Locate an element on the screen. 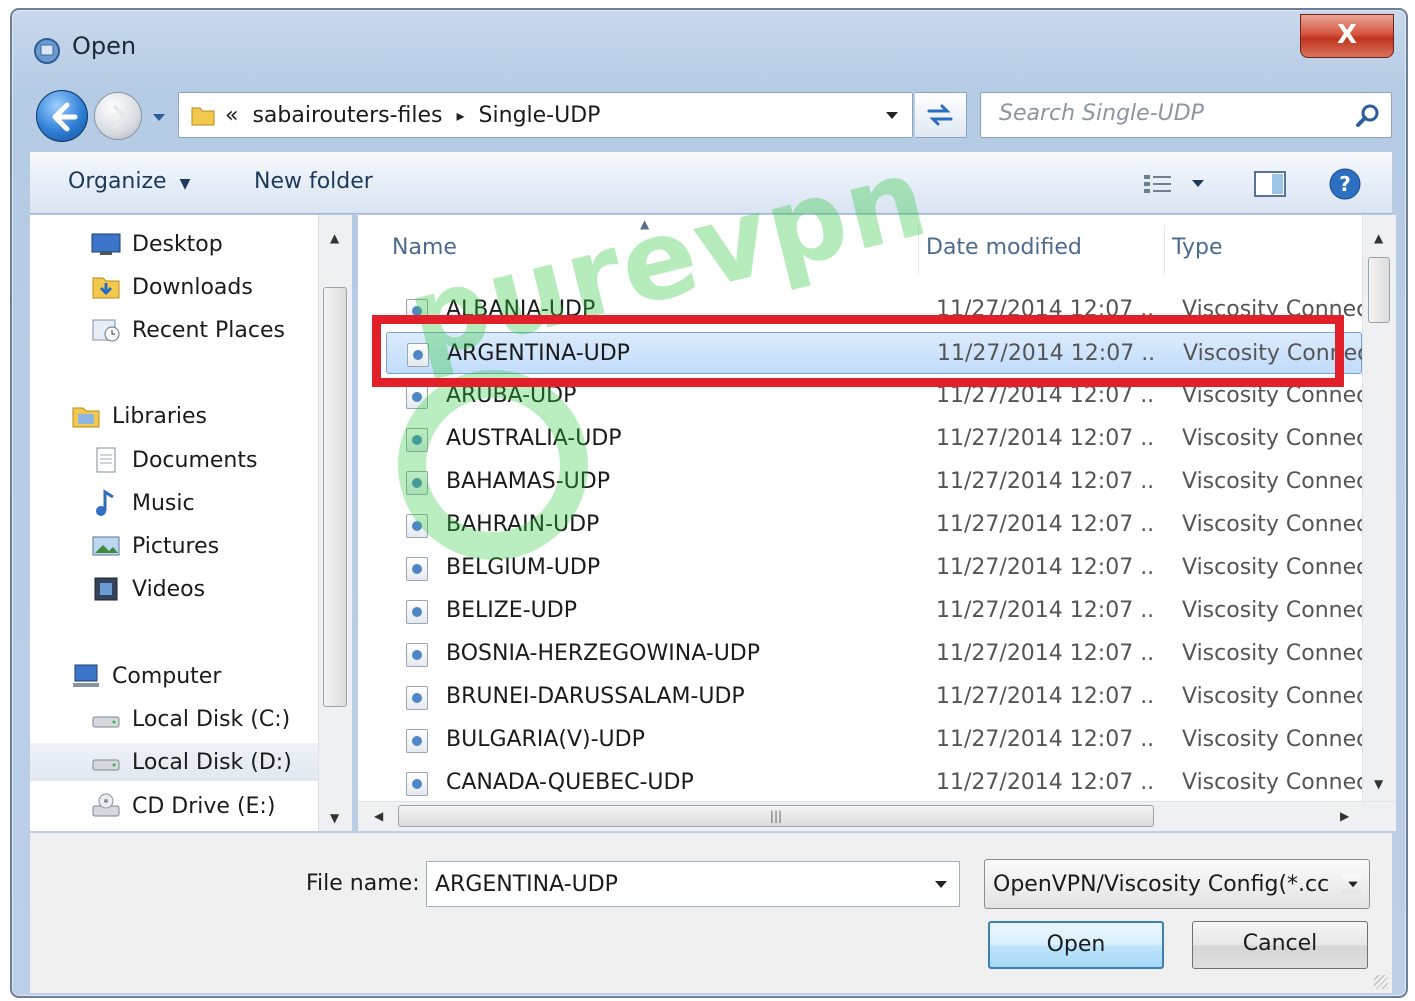 Image resolution: width=1415 pixels, height=1001 pixels. search-placeholder: Search Single-UDP is located at coordinates (1101, 113).